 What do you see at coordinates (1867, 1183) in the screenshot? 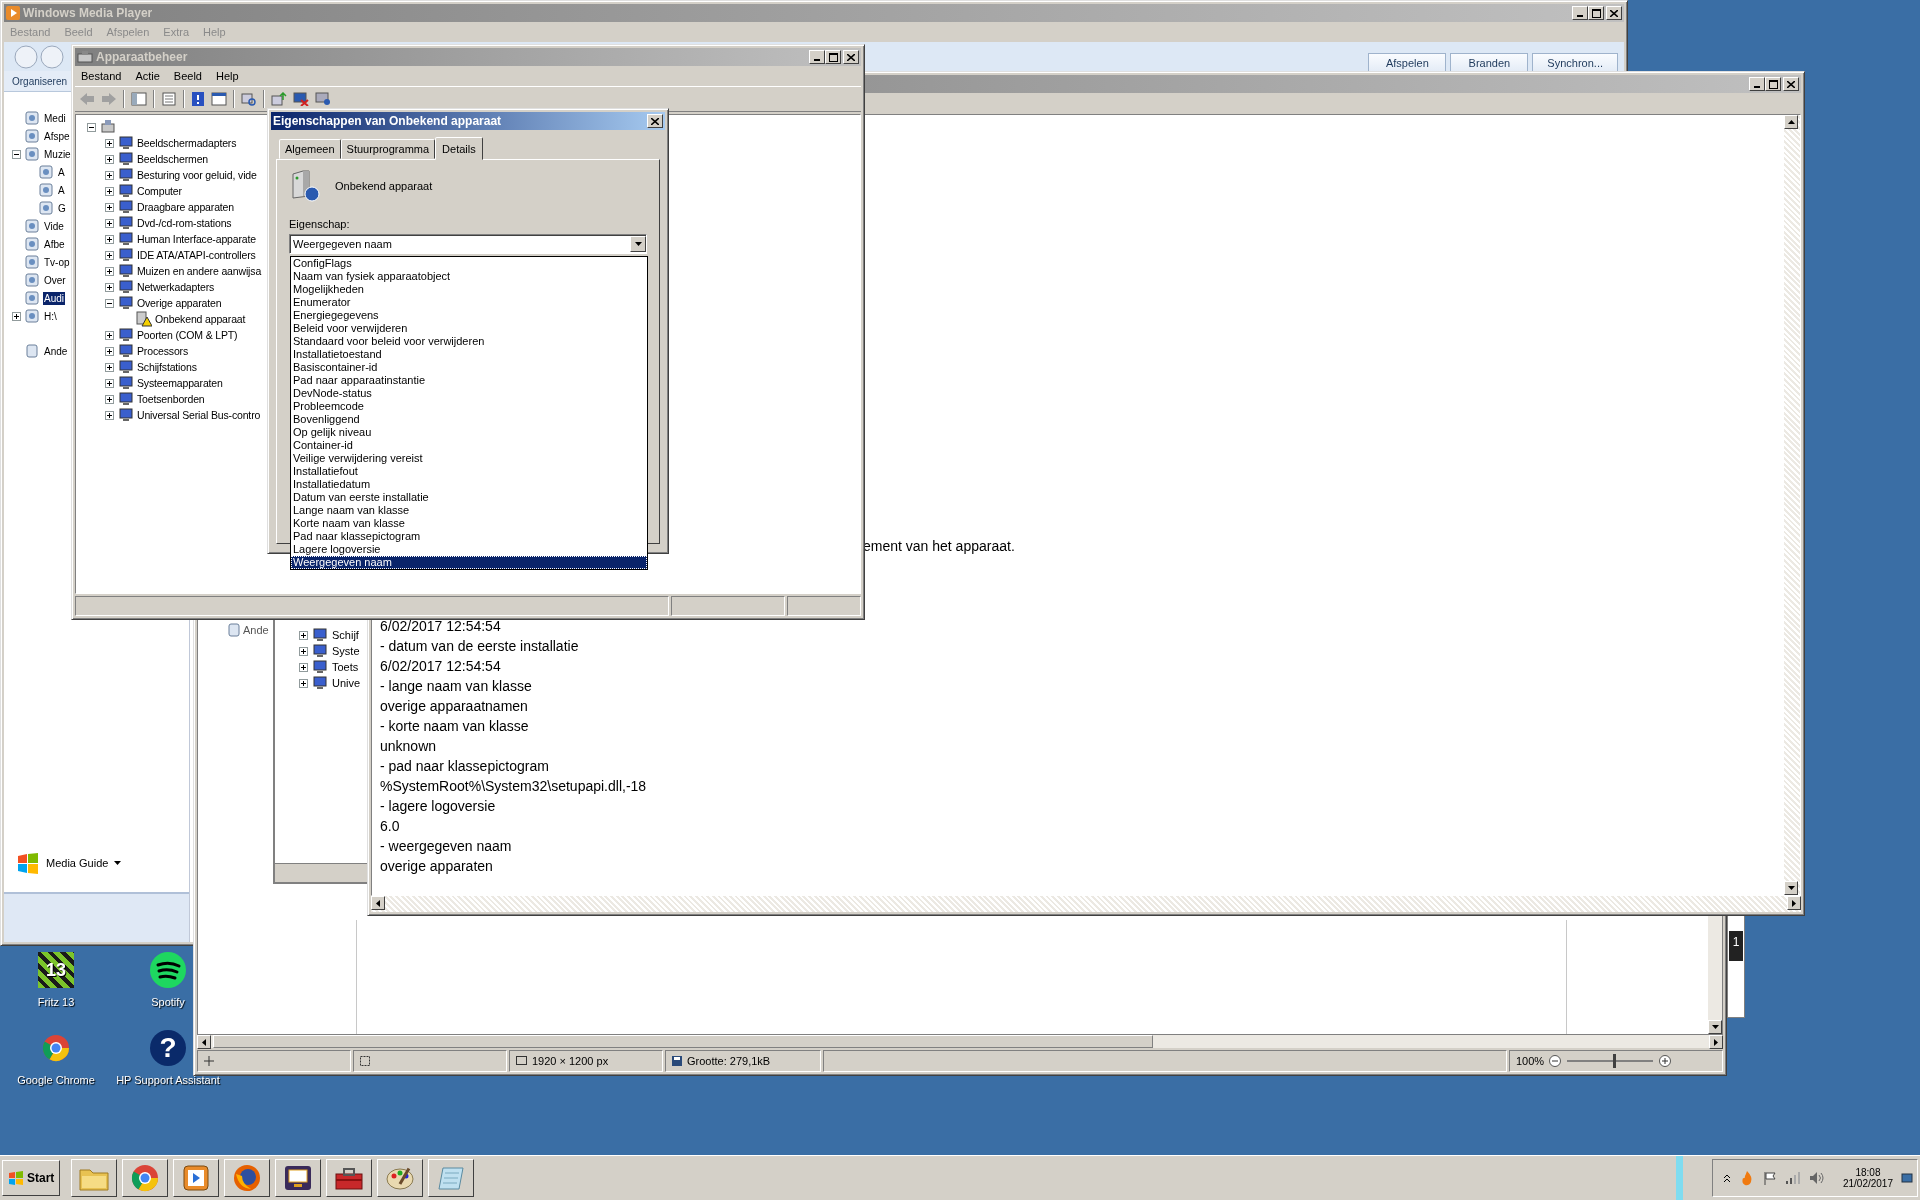
I see `clock-date: 21/02/2017` at bounding box center [1867, 1183].